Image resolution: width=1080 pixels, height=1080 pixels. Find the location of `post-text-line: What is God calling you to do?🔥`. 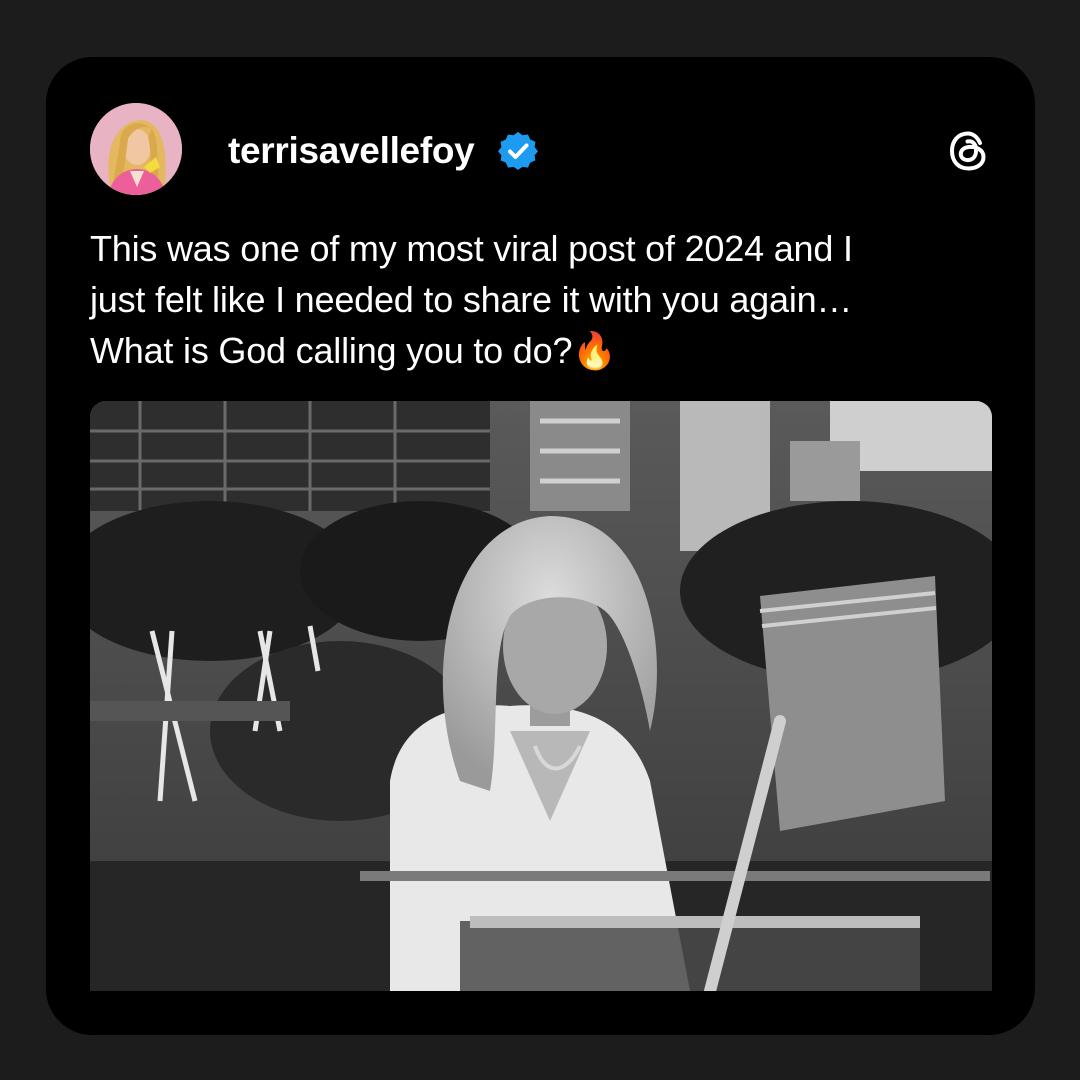

post-text-line: What is God calling you to do?🔥 is located at coordinates (353, 350).